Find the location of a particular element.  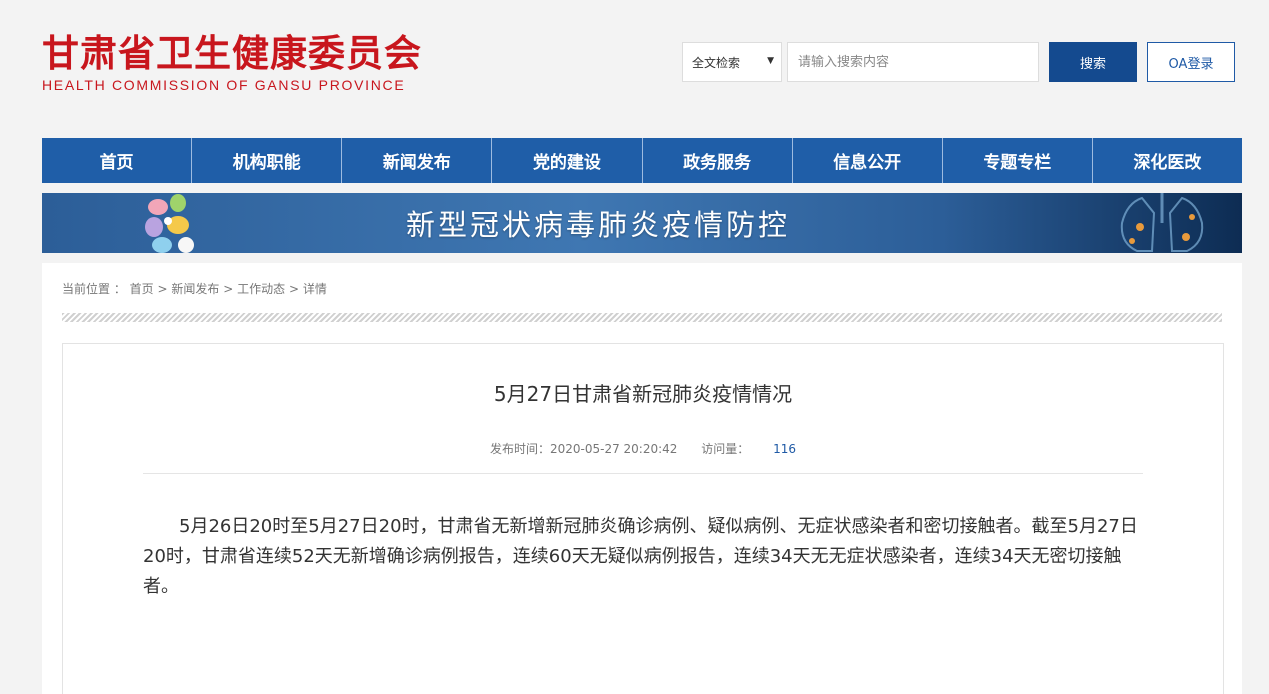

main-nav: 首页 机构职能 新闻发布 党的建设 政务服务 信息公开 专题专栏 深化医改 is located at coordinates (642, 160).